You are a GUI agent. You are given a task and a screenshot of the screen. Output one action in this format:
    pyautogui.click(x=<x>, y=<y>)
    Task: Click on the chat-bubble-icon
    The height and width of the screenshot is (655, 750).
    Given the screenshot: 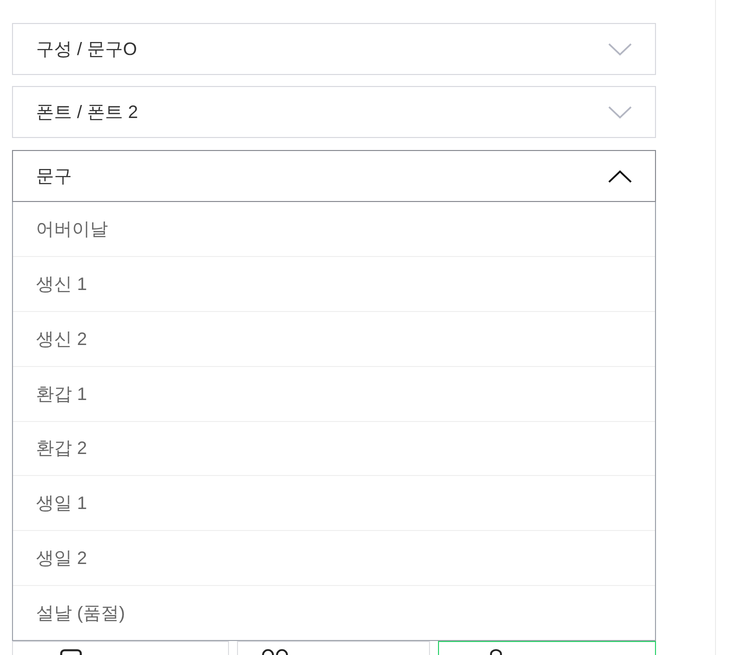 What is the action you would take?
    pyautogui.click(x=71, y=652)
    